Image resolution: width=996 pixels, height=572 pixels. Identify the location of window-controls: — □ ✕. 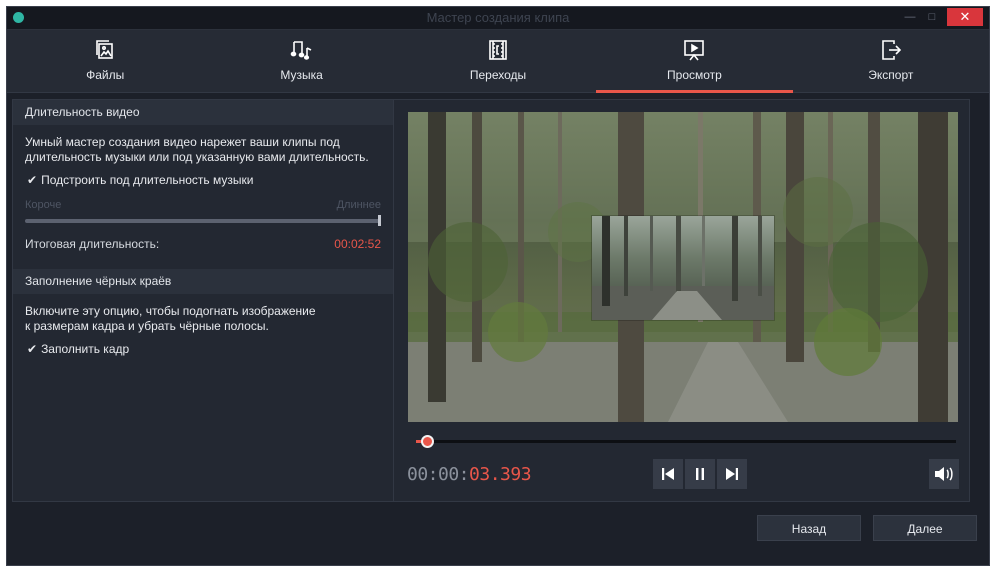
(941, 17).